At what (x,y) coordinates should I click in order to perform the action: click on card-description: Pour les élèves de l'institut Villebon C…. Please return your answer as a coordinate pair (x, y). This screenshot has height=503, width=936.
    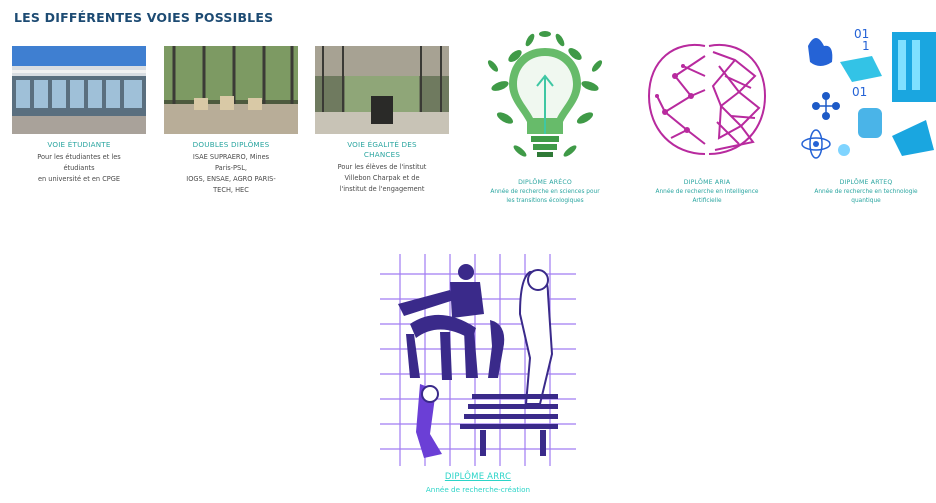
    Looking at the image, I should click on (382, 178).